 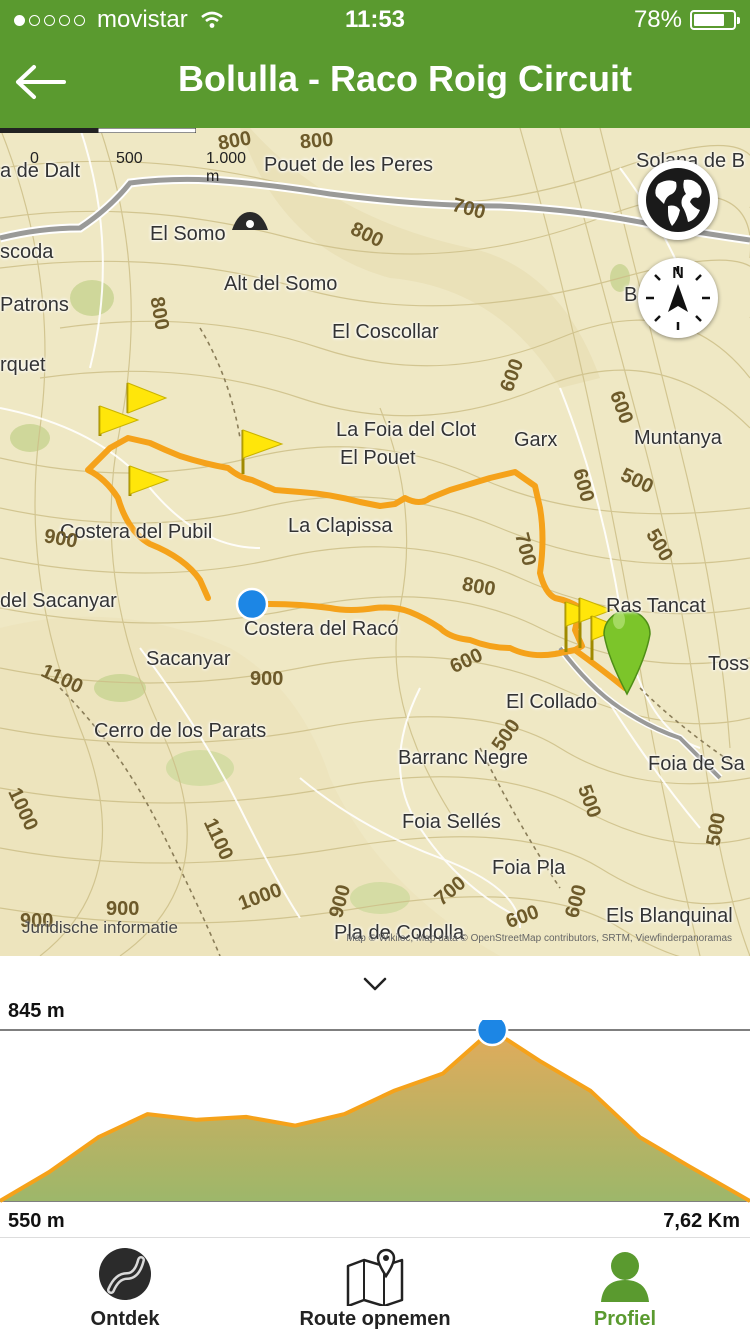 I want to click on tab-bar: Ontdek Route opnemen Profiel, so click(x=375, y=1286).